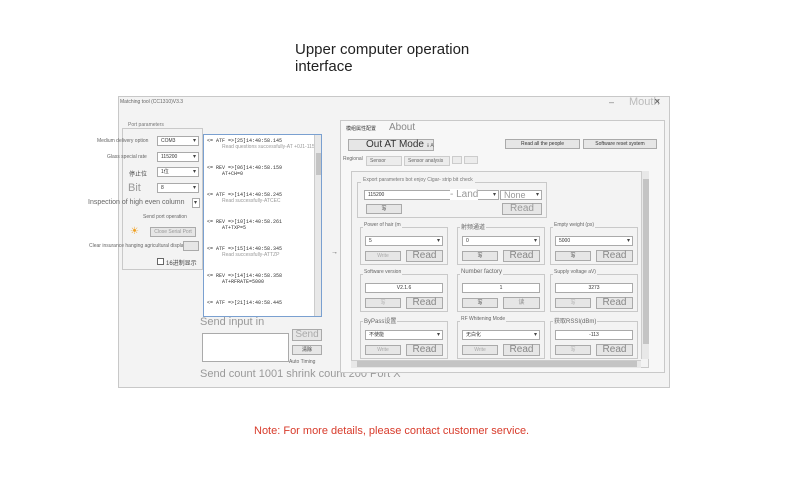 The image size is (790, 496). What do you see at coordinates (430, 146) in the screenshot?
I see `out-at-suffix: ⅱ A` at bounding box center [430, 146].